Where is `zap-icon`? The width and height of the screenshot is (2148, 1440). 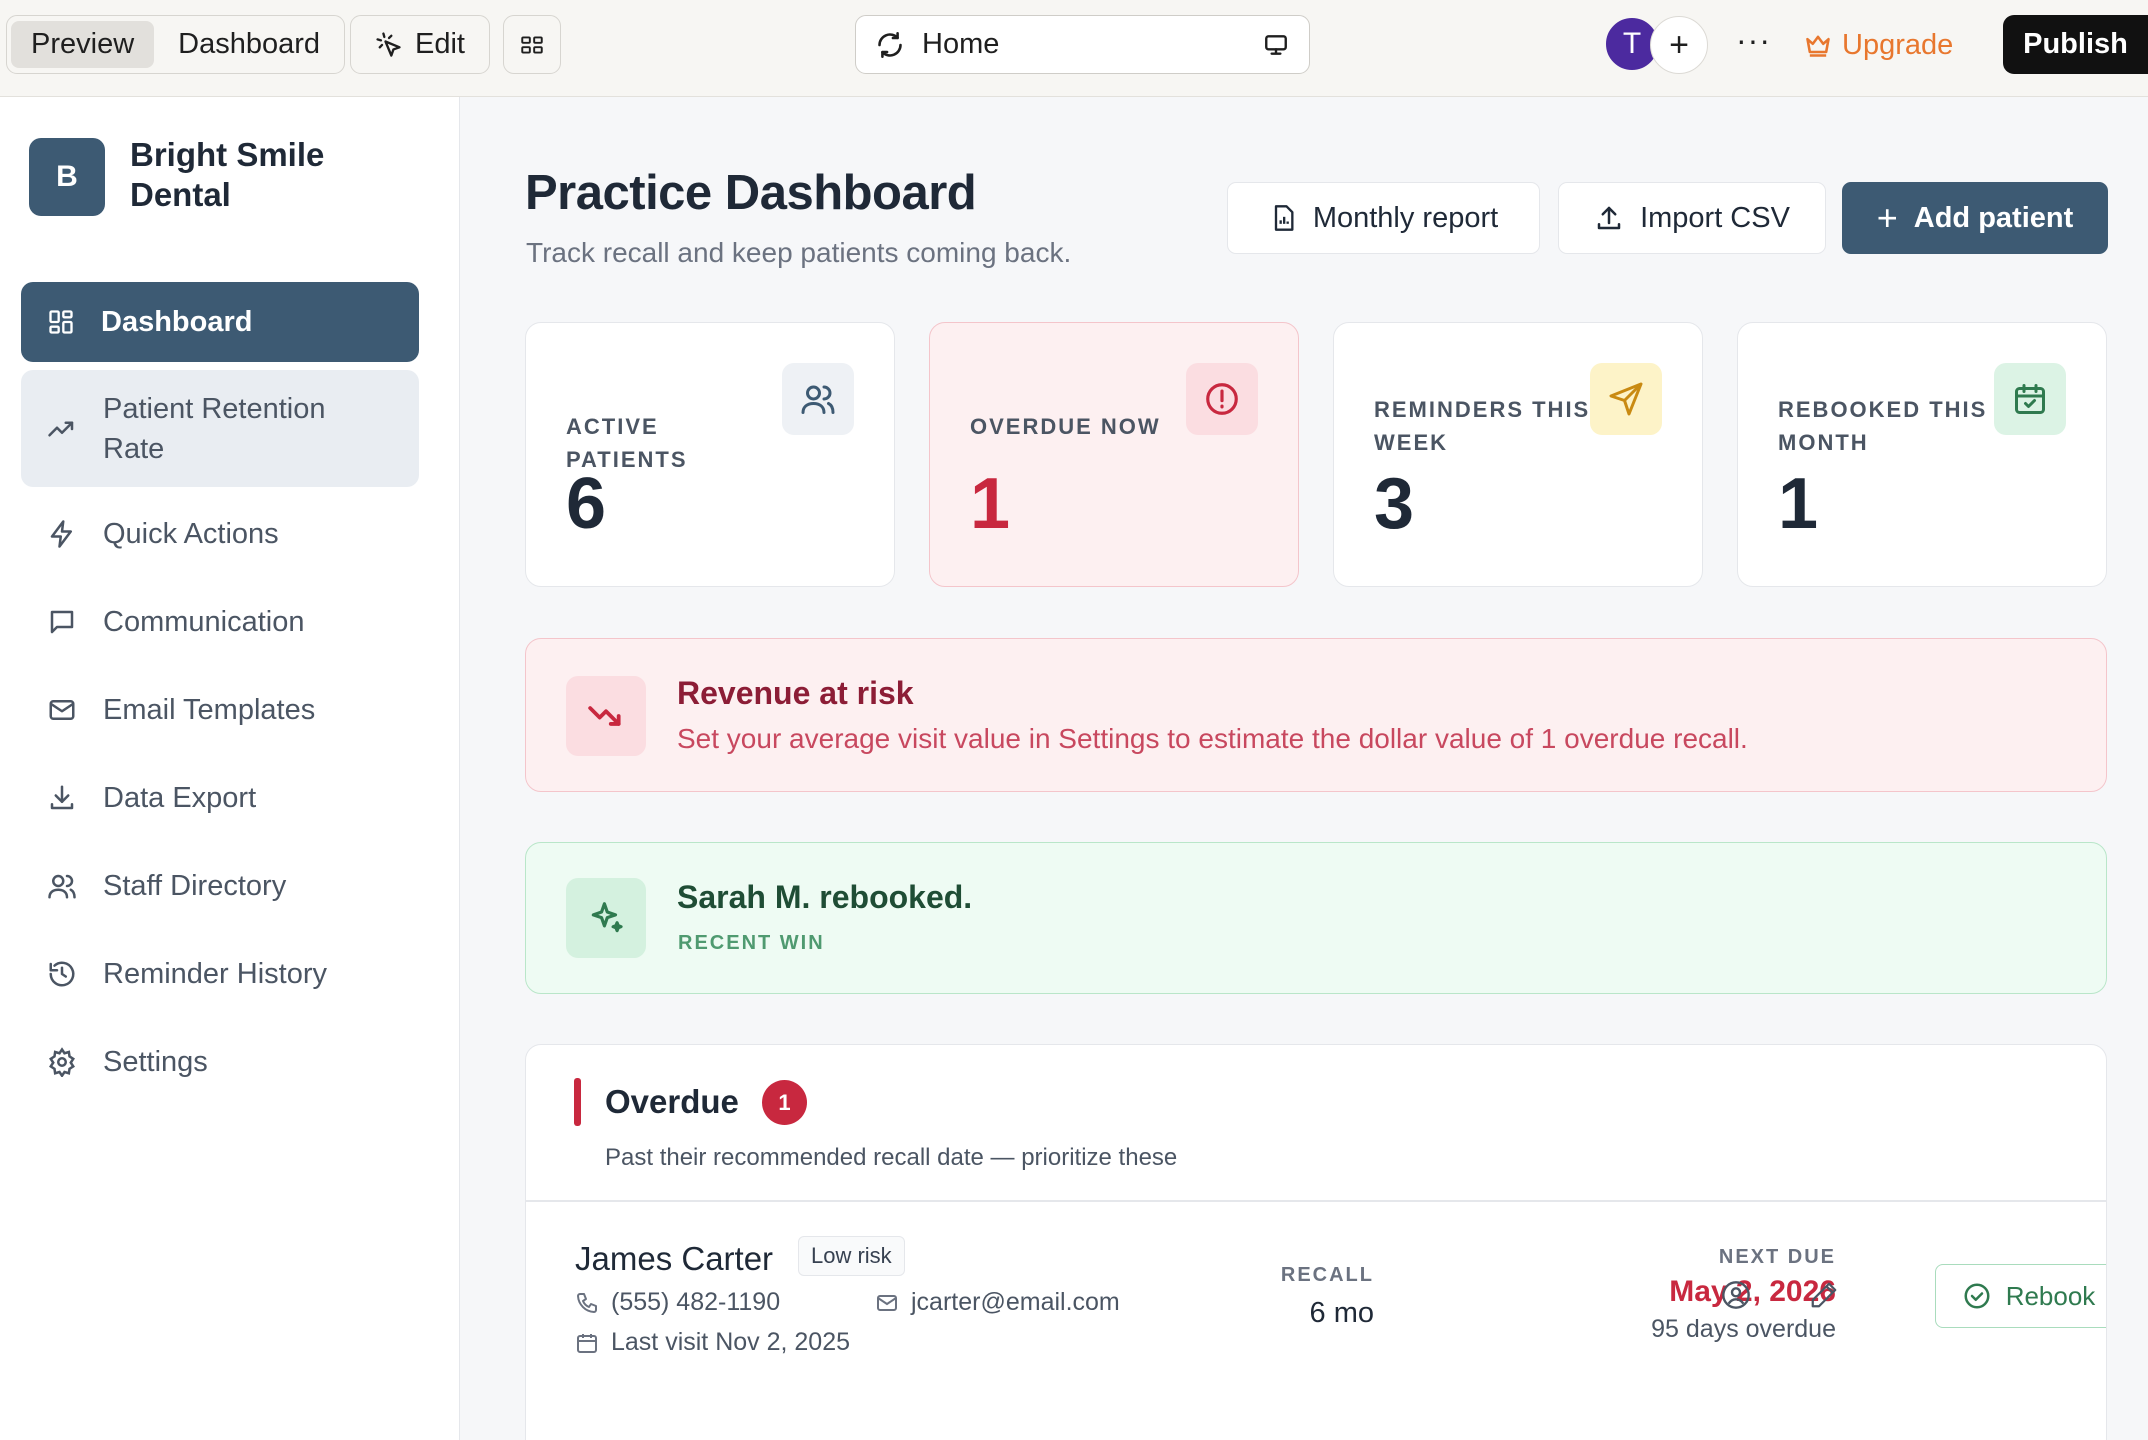
zap-icon is located at coordinates (61, 534).